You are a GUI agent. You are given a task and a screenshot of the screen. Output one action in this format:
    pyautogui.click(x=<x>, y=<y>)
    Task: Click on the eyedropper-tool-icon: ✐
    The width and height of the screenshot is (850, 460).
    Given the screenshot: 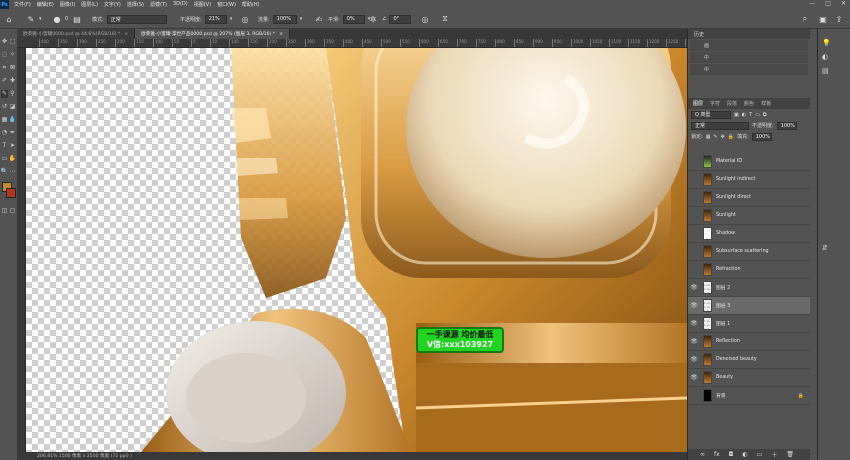 What is the action you would take?
    pyautogui.click(x=4, y=81)
    